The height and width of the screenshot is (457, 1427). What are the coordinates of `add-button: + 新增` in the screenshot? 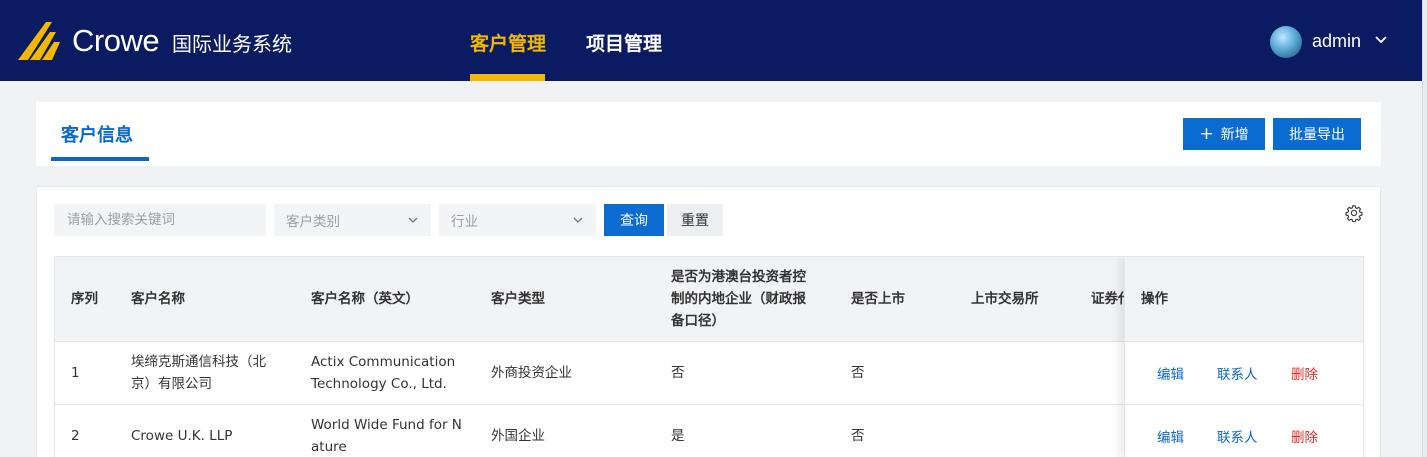 It's located at (1224, 134).